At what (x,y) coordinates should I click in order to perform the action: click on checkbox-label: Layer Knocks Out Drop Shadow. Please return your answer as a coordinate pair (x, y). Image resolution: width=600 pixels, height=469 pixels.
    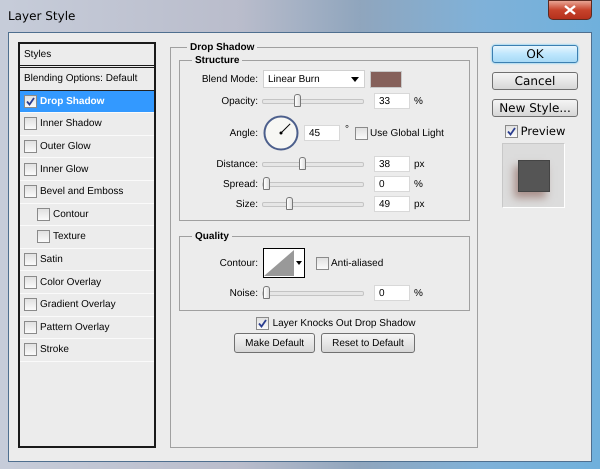
    Looking at the image, I should click on (344, 323).